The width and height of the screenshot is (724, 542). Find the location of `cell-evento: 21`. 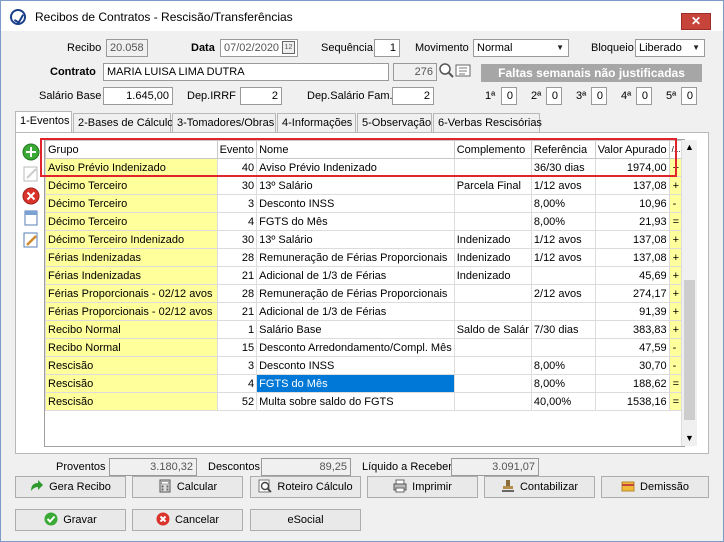

cell-evento: 21 is located at coordinates (237, 311).